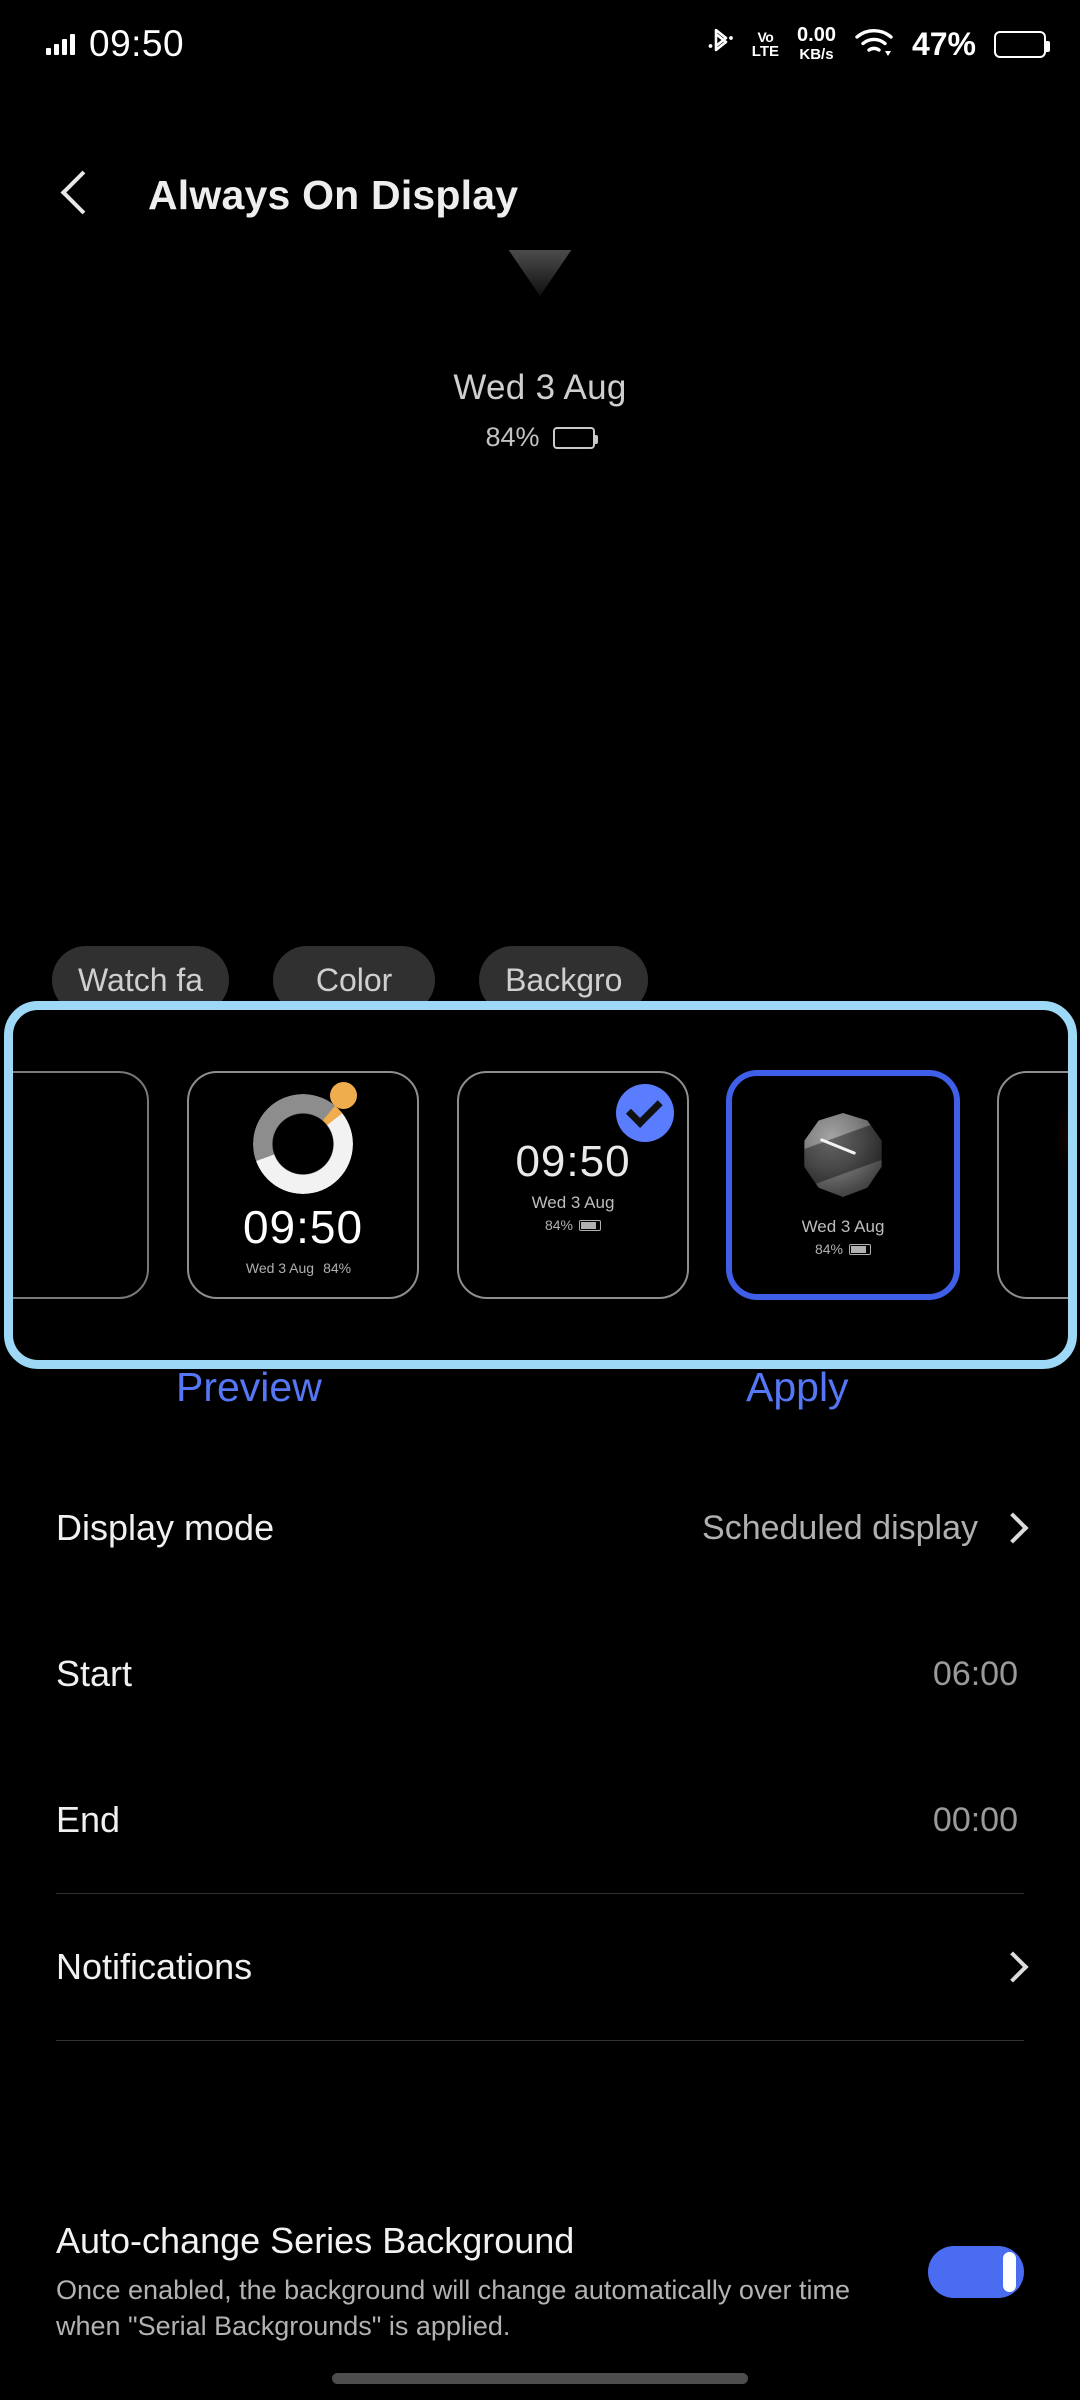 The image size is (1080, 2400). I want to click on watch-face-digital-time: 09:50, so click(573, 1161).